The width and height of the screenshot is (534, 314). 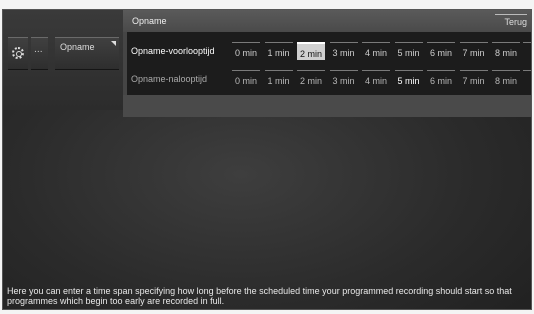 What do you see at coordinates (87, 53) in the screenshot?
I see `opname-crumb: Opname` at bounding box center [87, 53].